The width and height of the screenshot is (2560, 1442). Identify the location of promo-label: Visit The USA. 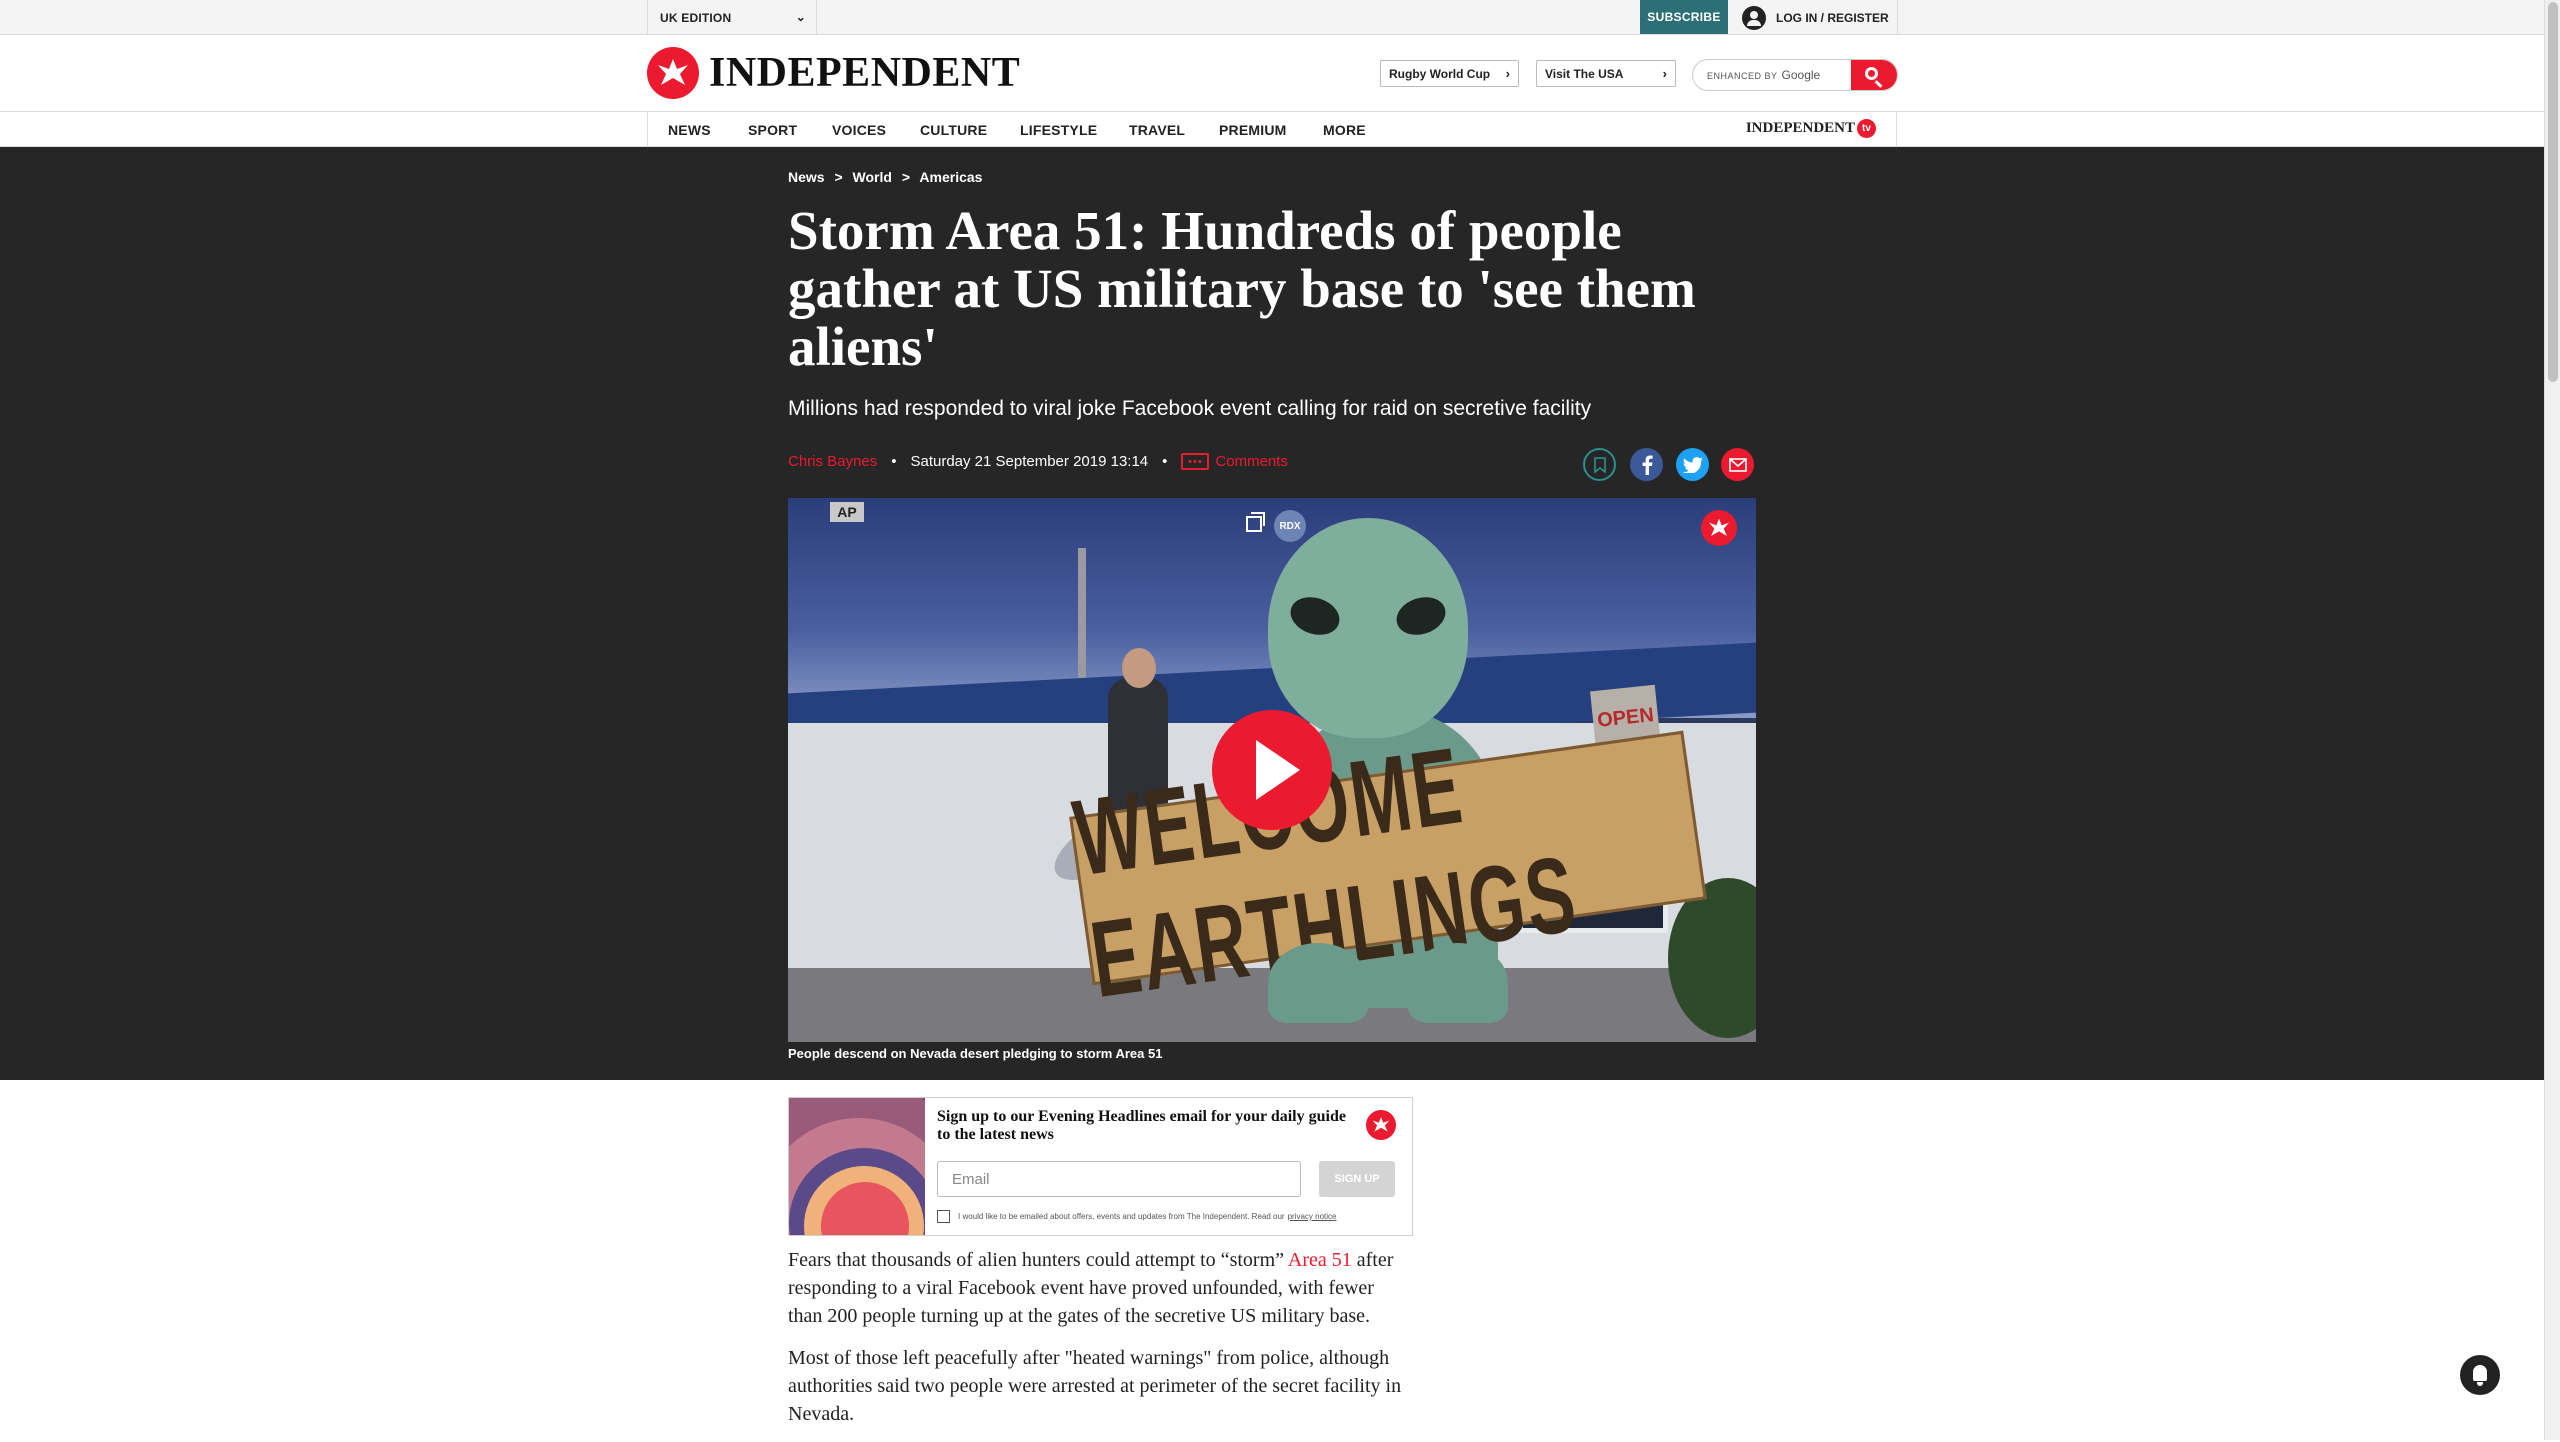
(1584, 73).